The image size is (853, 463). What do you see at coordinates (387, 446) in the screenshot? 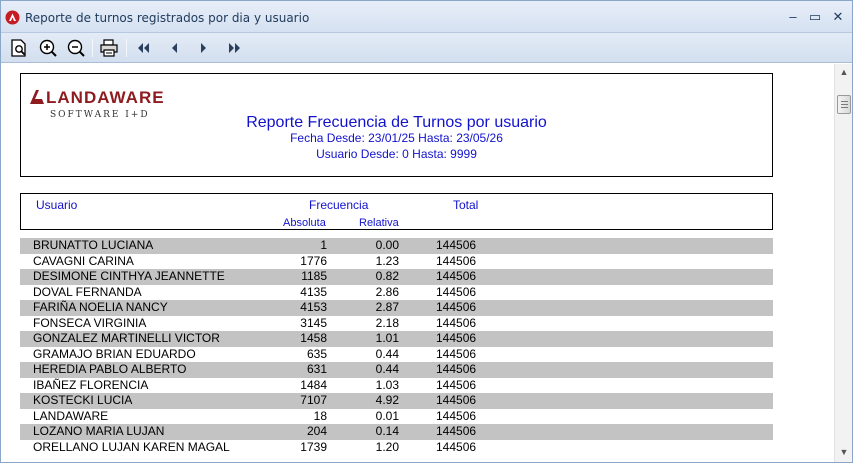
I see `row-relativa: 1.20` at bounding box center [387, 446].